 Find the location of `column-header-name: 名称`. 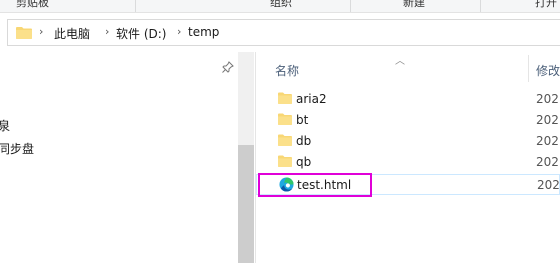

column-header-name: 名称 is located at coordinates (287, 70).